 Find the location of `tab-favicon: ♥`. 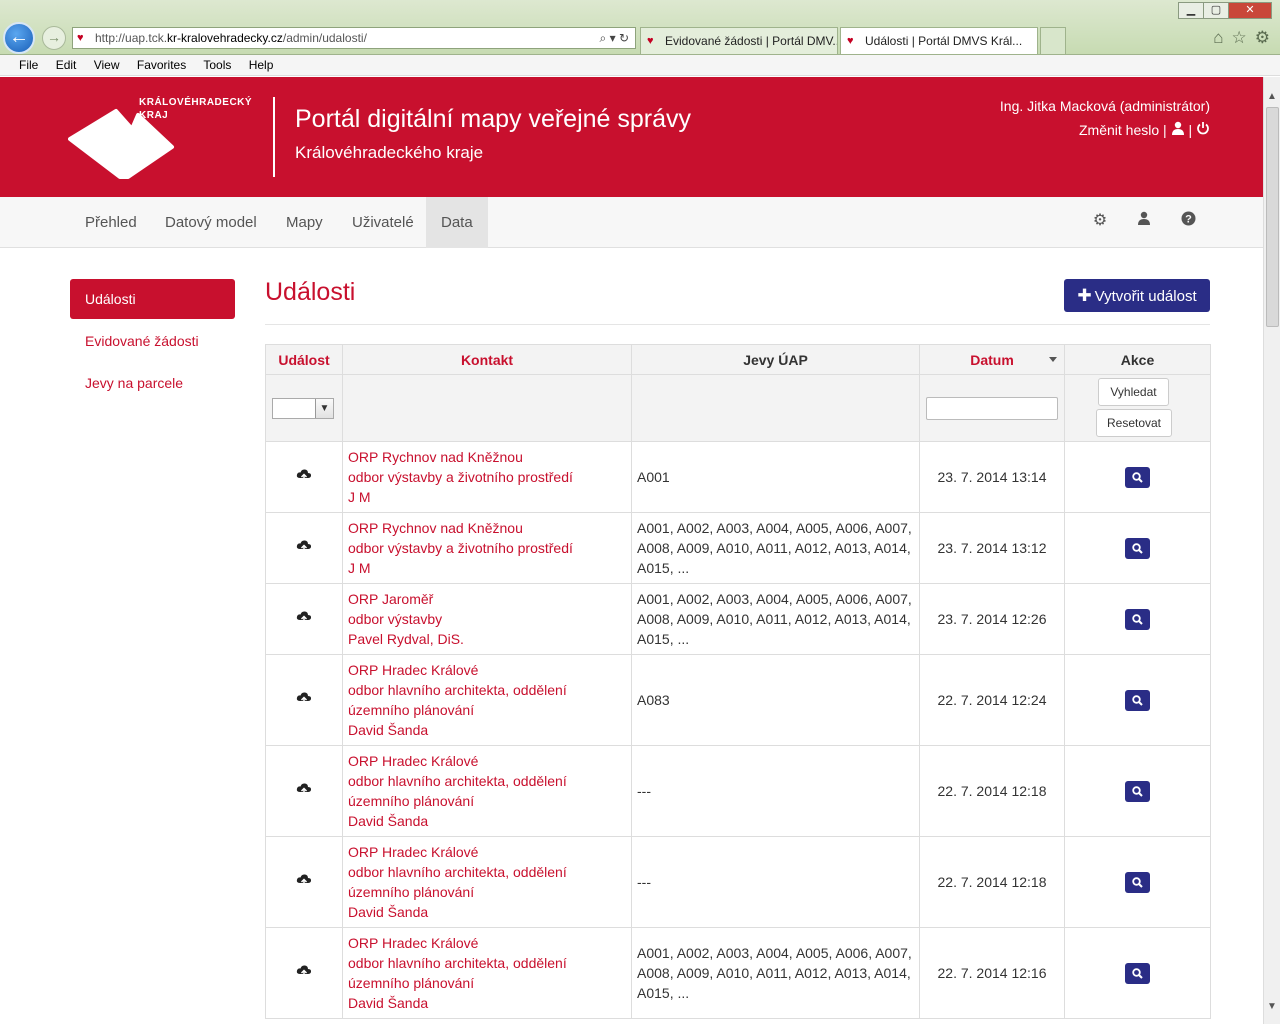

tab-favicon: ♥ is located at coordinates (850, 41).